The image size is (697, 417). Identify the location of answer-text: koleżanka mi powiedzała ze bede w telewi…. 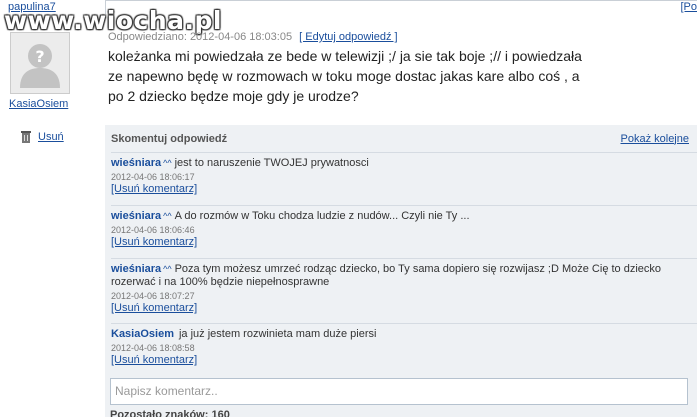
(345, 76).